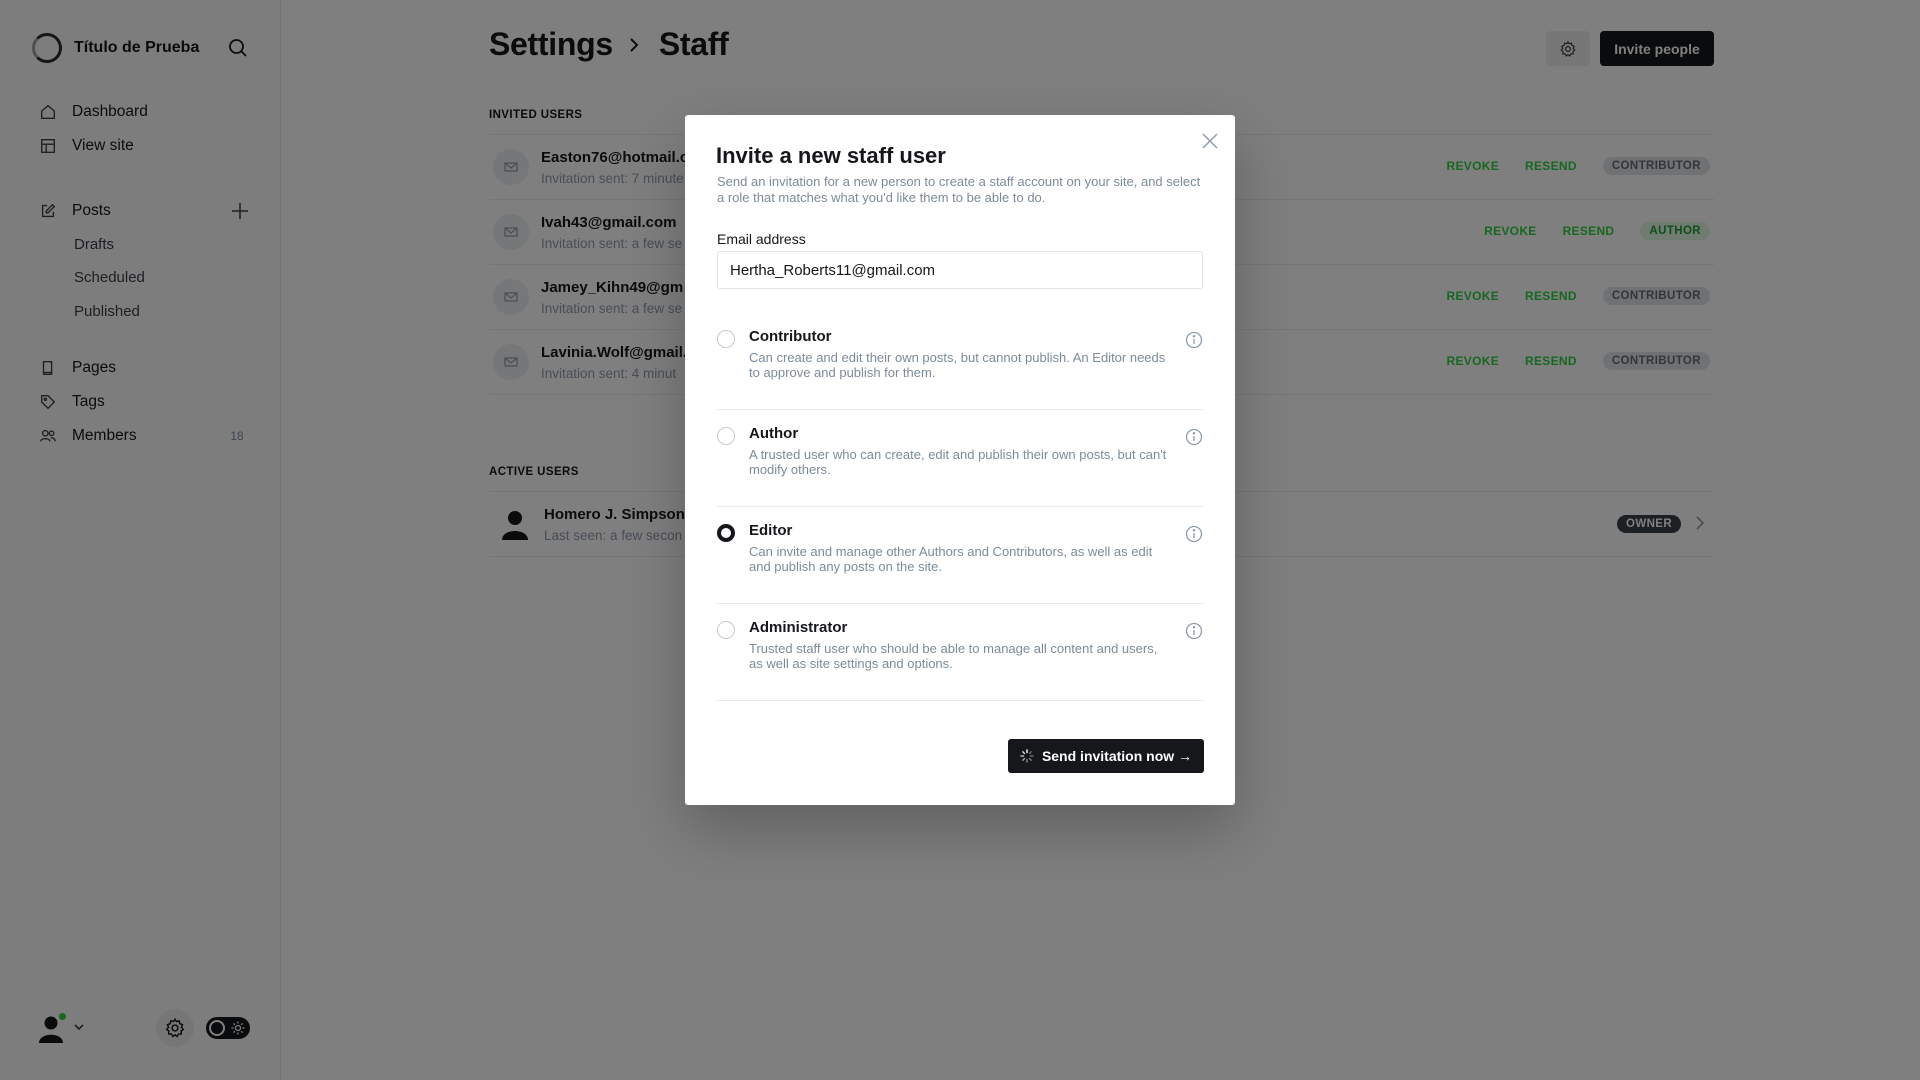 The height and width of the screenshot is (1080, 1920). I want to click on role-name: Administrator, so click(798, 627).